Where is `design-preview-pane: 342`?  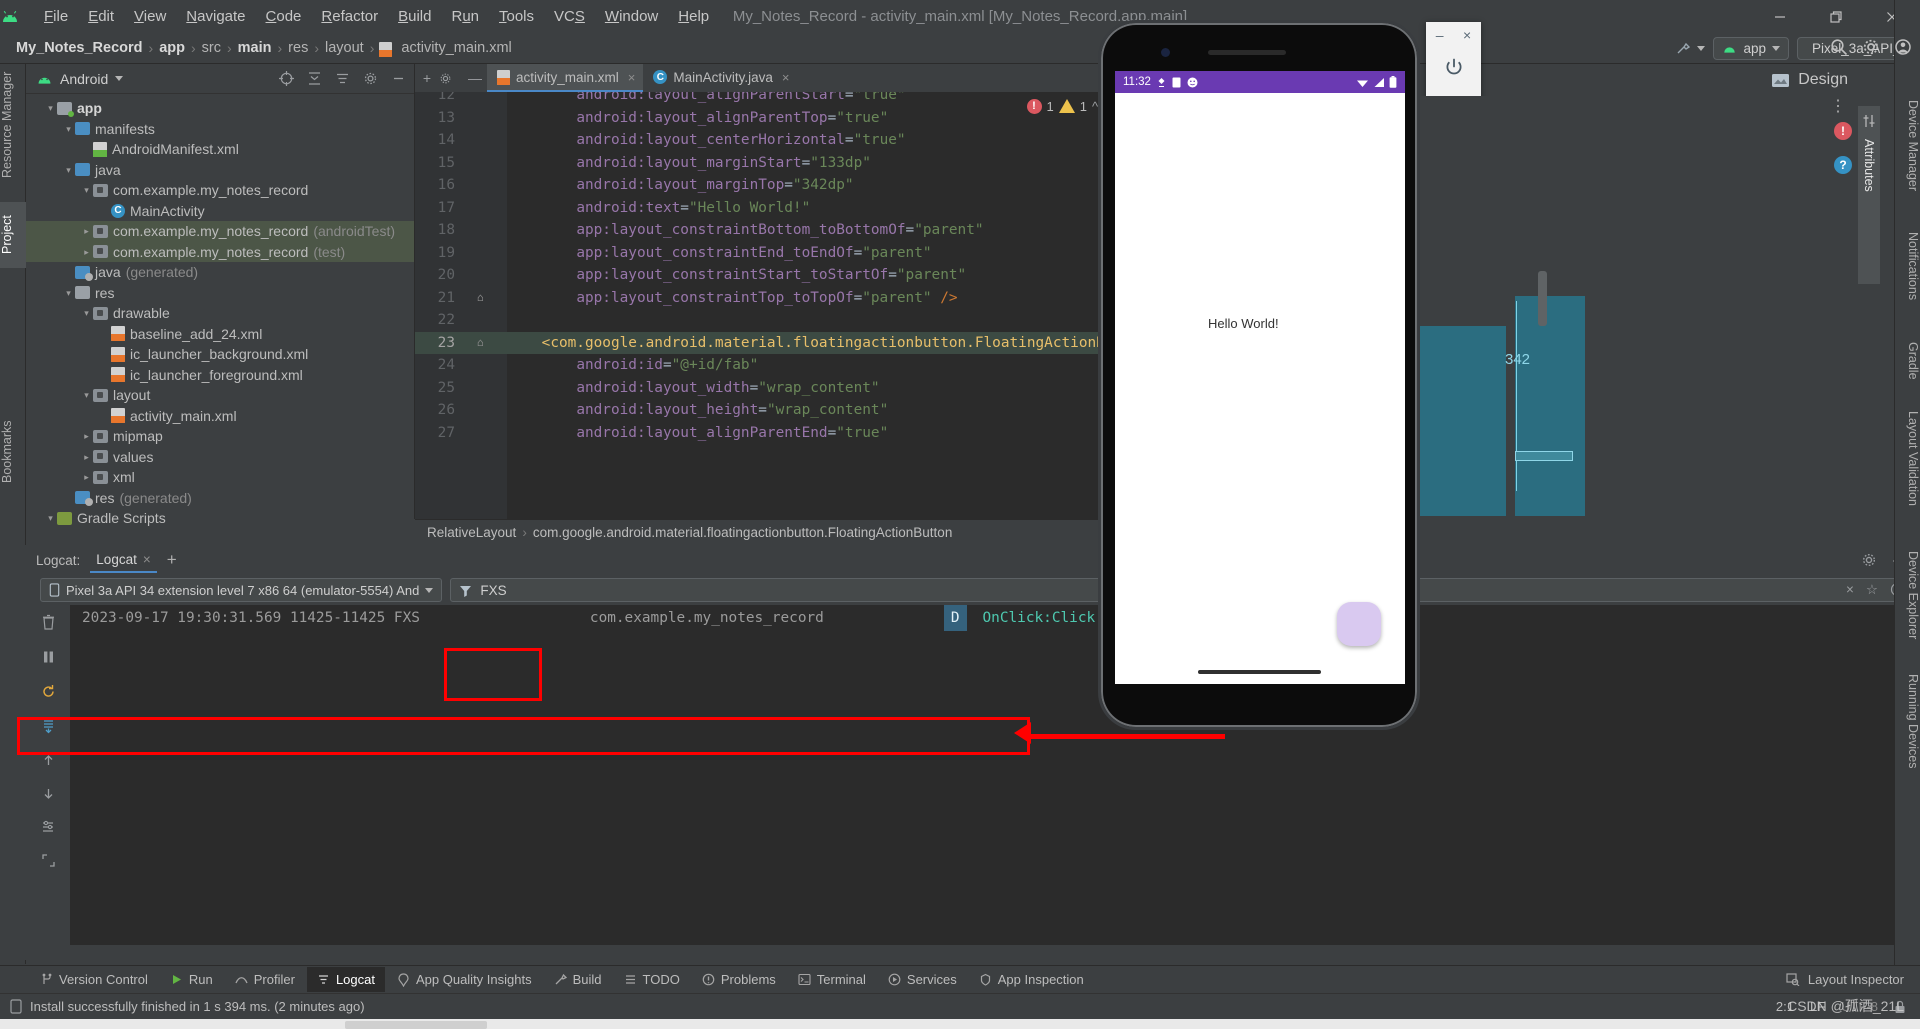 design-preview-pane: 342 is located at coordinates (1640, 307).